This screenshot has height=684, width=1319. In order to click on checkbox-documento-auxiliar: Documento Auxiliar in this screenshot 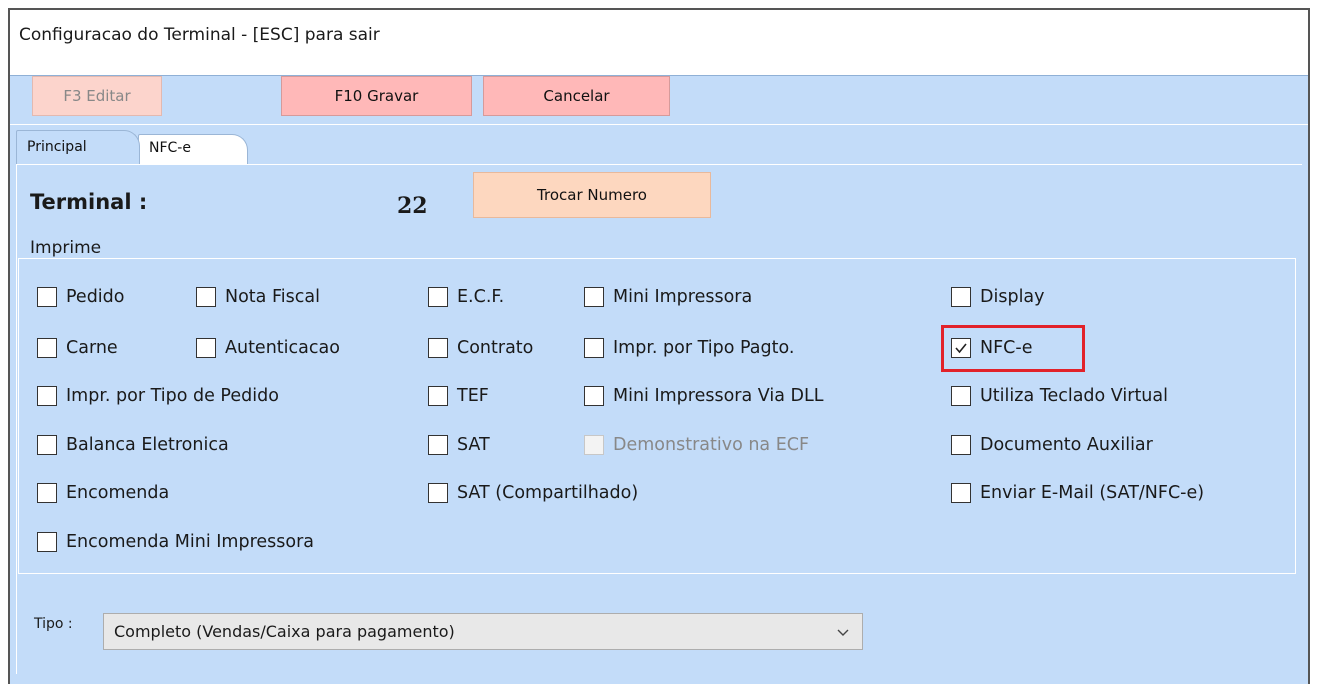, I will do `click(1052, 445)`.